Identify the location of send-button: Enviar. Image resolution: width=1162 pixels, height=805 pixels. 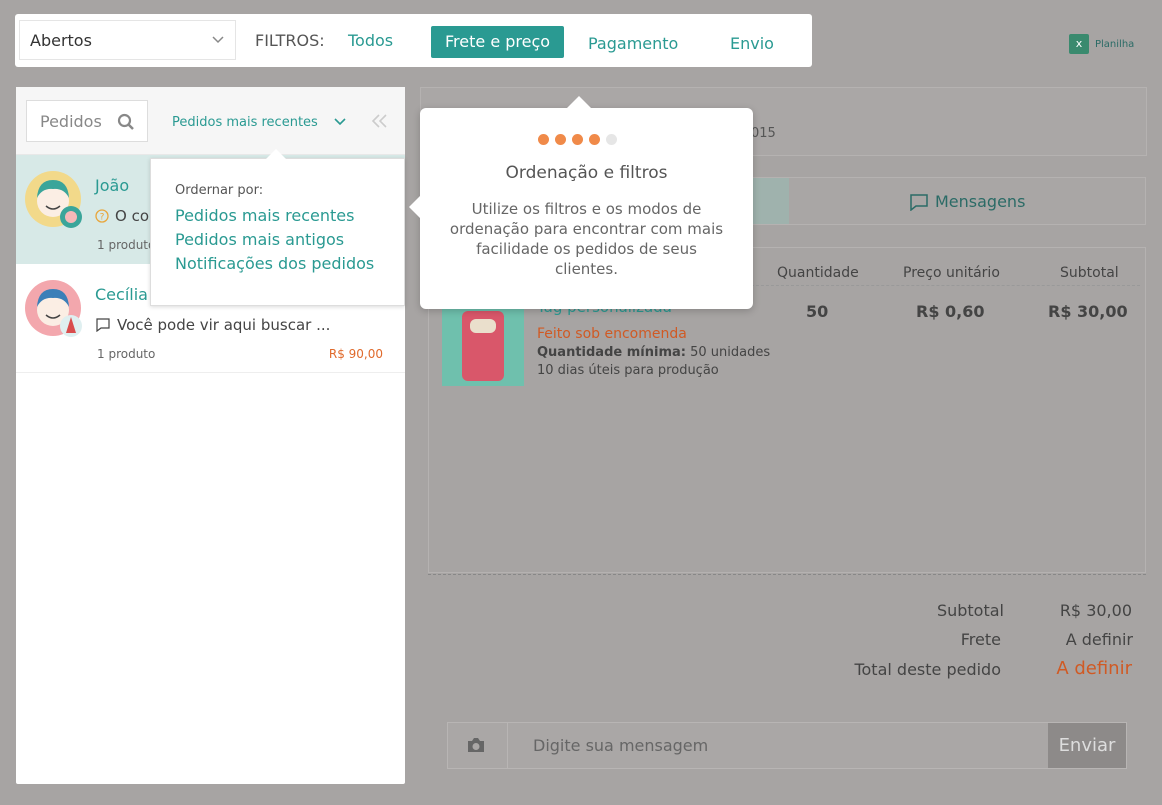
(1087, 745).